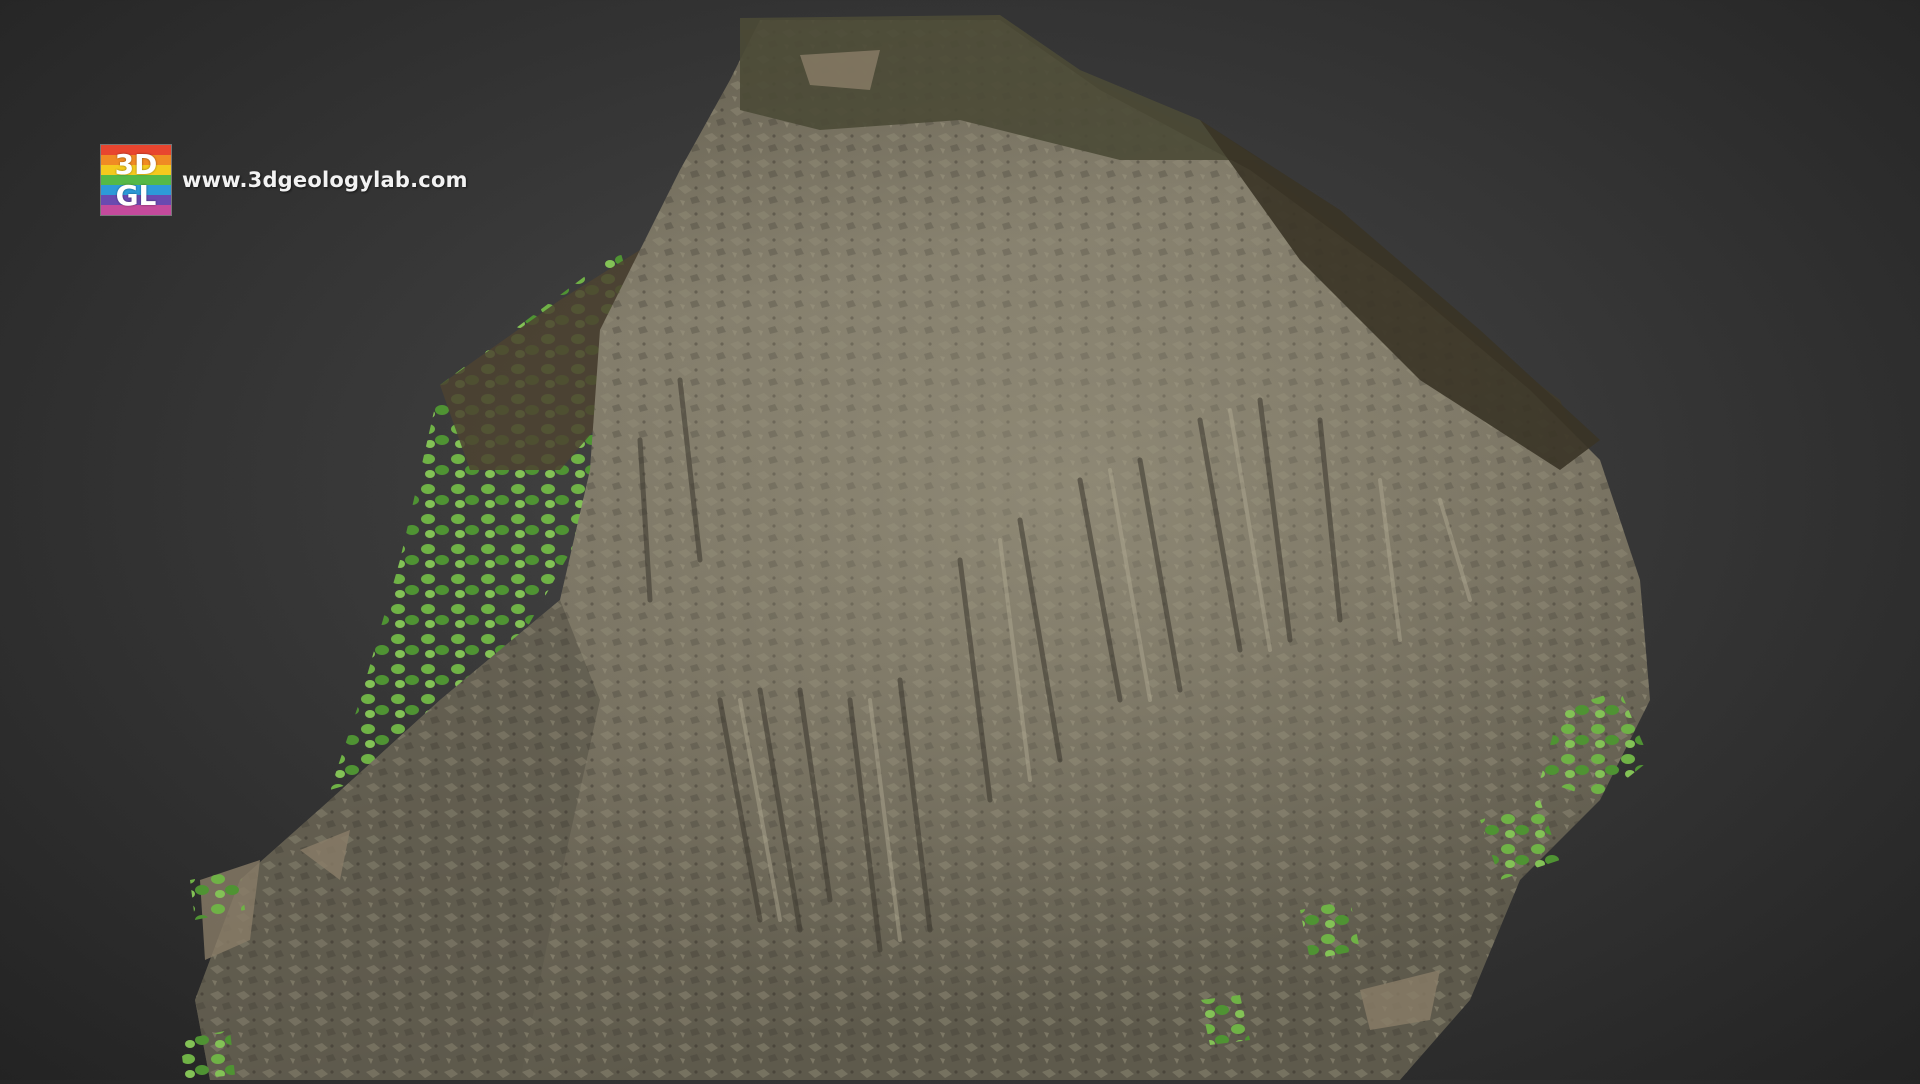 Image resolution: width=1920 pixels, height=1084 pixels. Describe the element at coordinates (136, 195) in the screenshot. I see `logo-line-2: GL` at that location.